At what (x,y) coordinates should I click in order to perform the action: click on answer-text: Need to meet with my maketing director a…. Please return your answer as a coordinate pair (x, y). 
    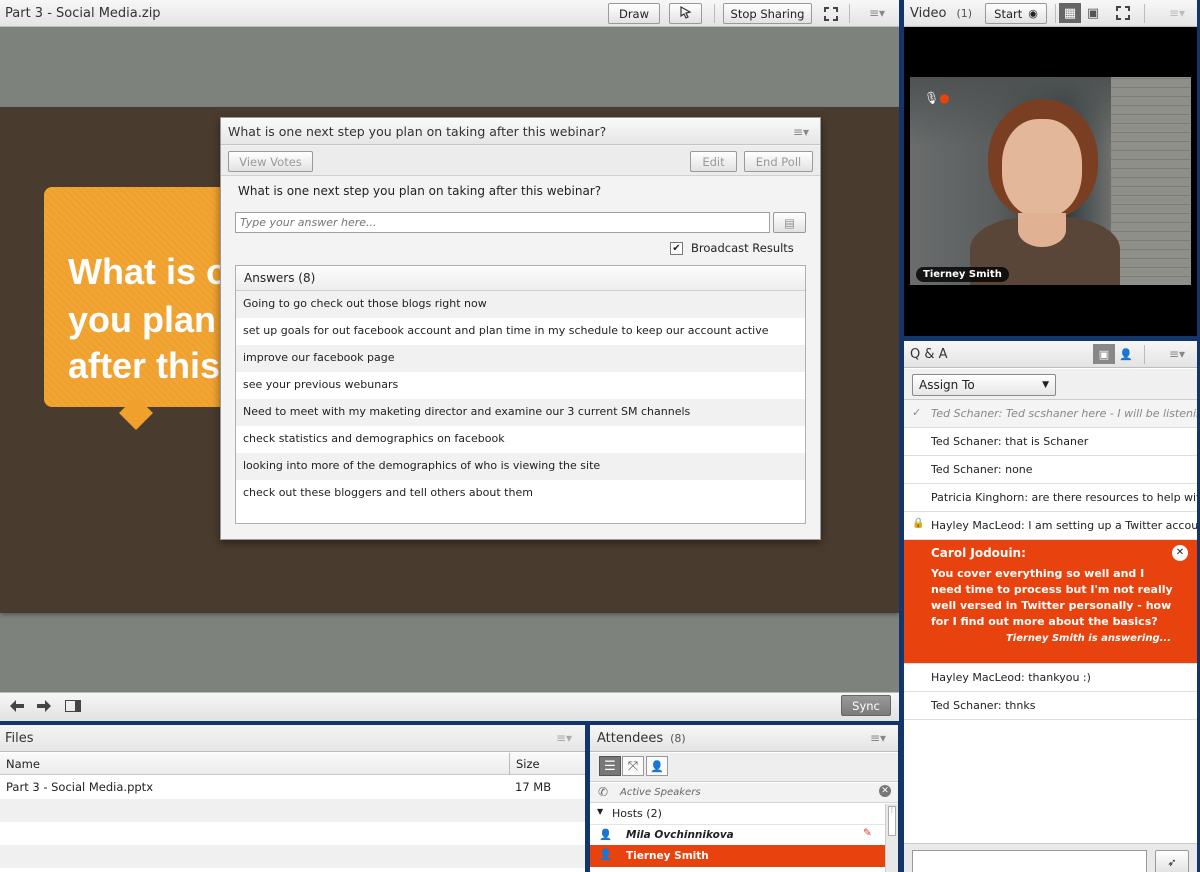
    Looking at the image, I should click on (467, 411).